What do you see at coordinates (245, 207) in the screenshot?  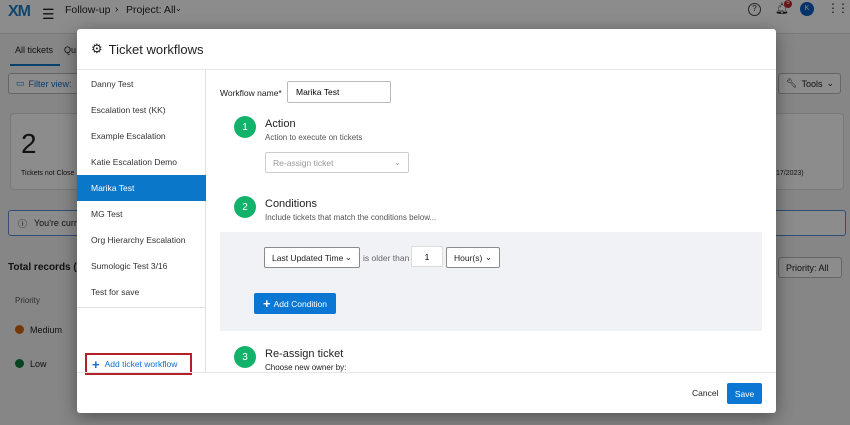 I see `step-number: 2` at bounding box center [245, 207].